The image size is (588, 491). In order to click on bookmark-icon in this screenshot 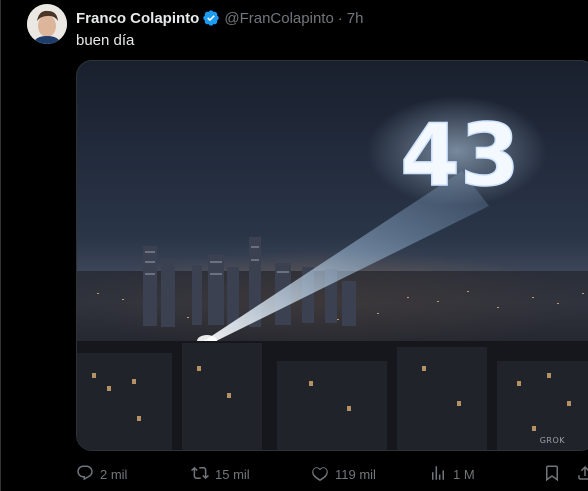, I will do `click(552, 474)`.